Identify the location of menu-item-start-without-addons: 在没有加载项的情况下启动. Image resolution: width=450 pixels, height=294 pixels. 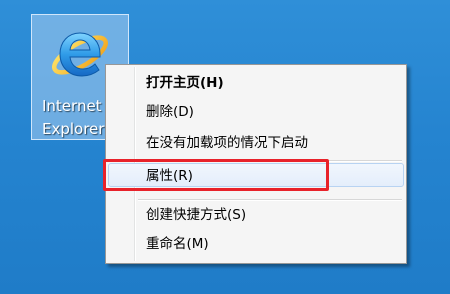
(256, 143).